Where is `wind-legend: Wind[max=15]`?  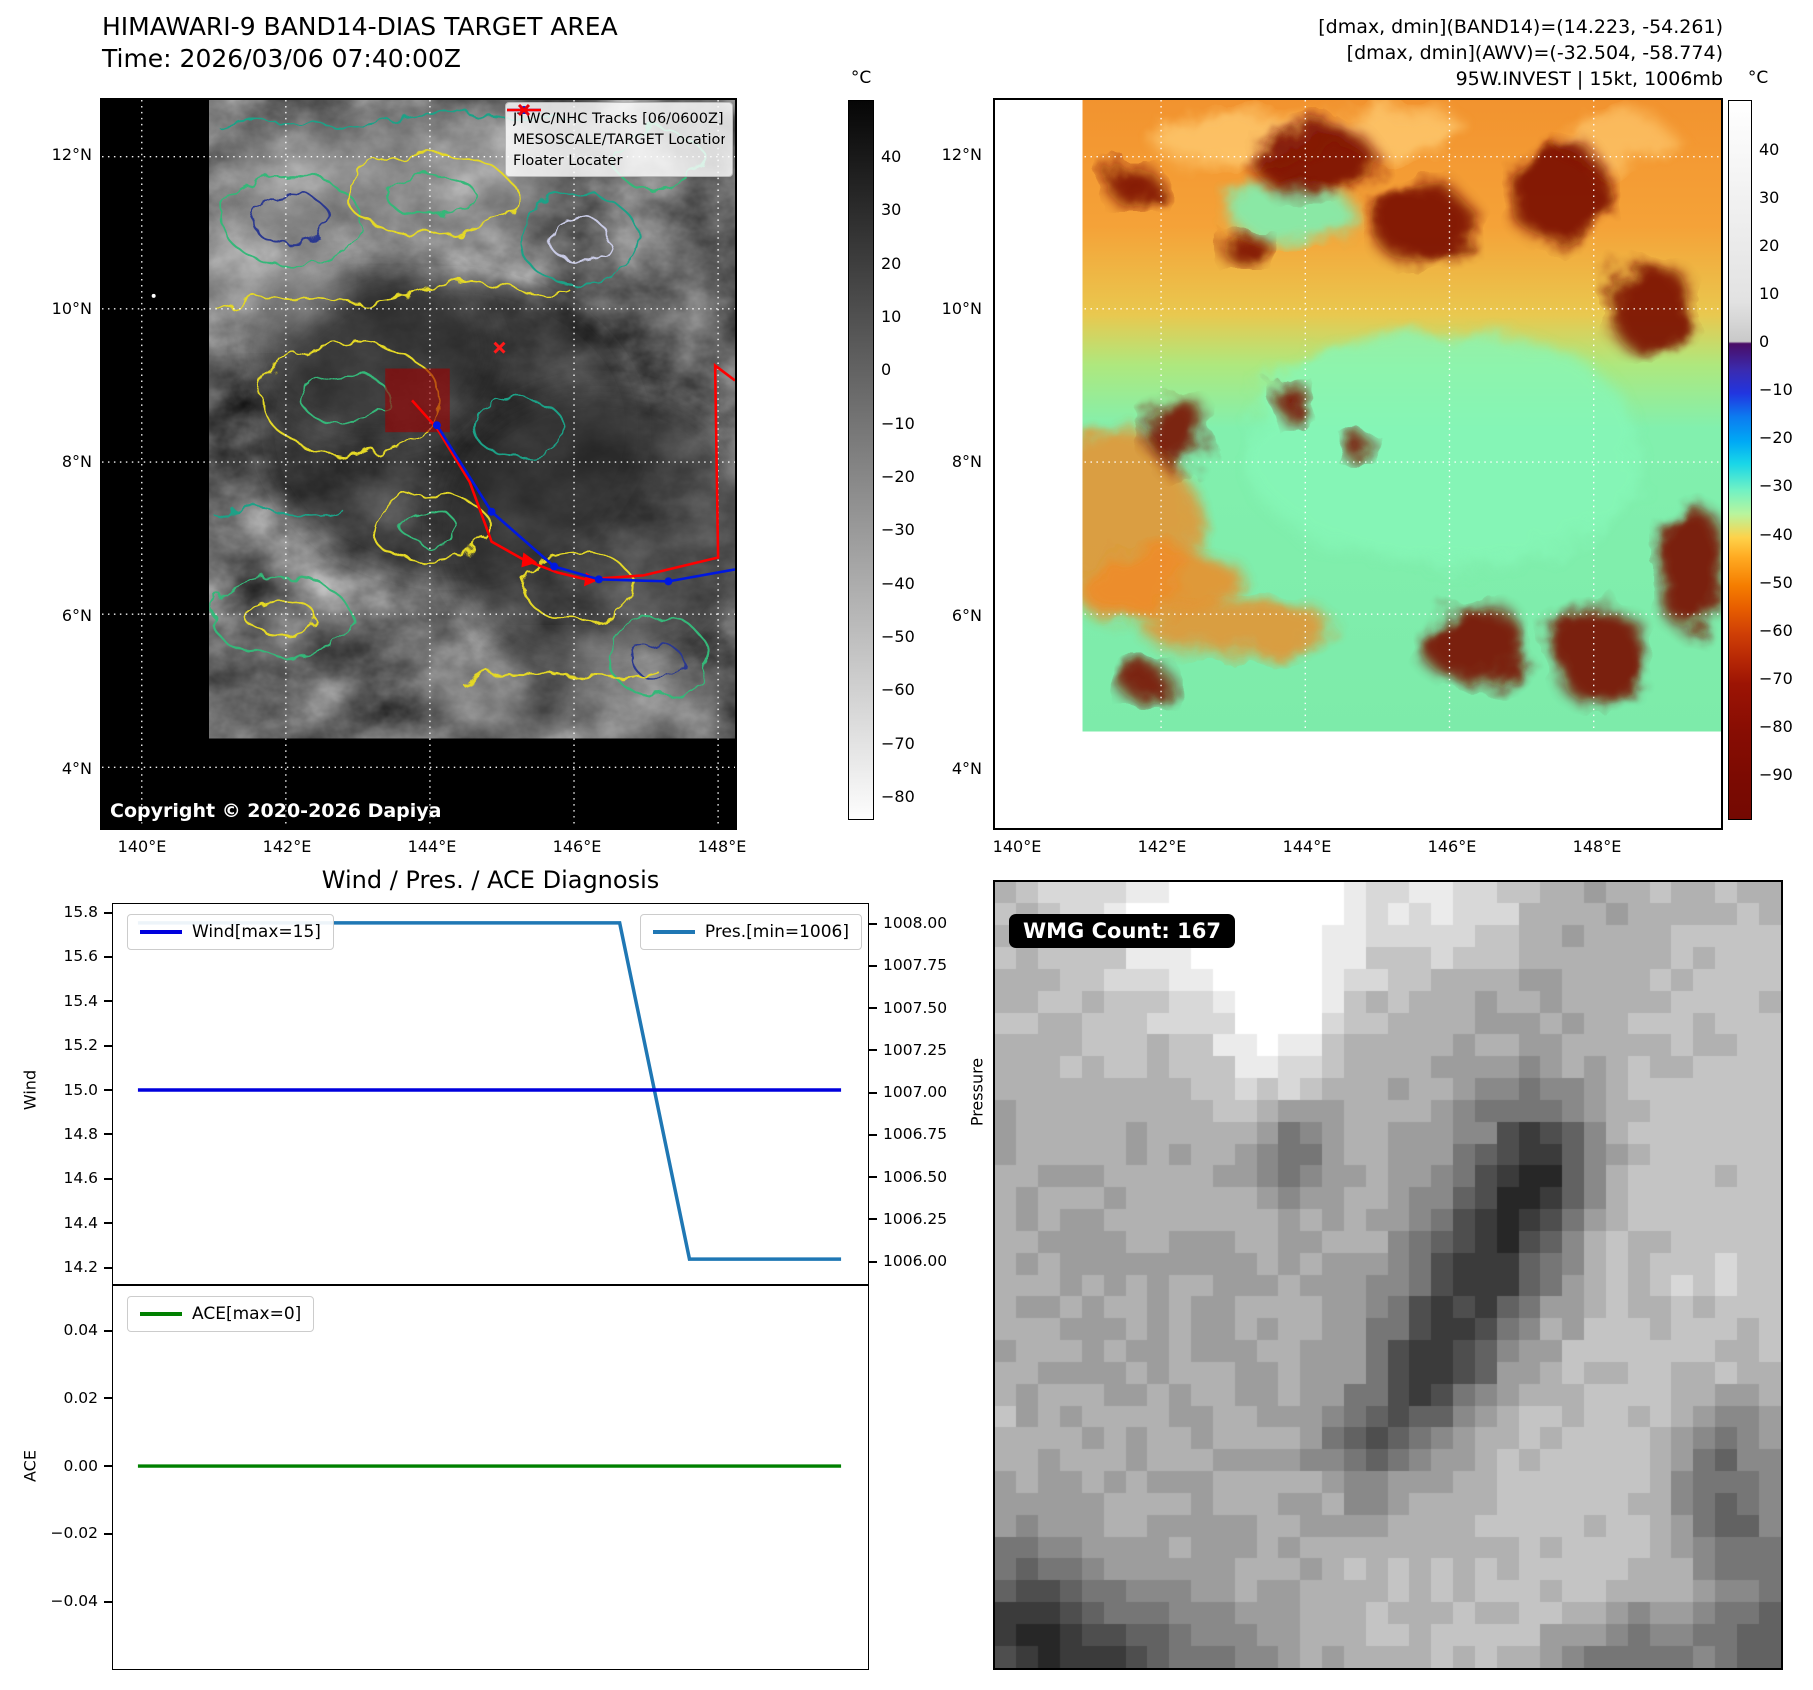
wind-legend: Wind[max=15] is located at coordinates (230, 932).